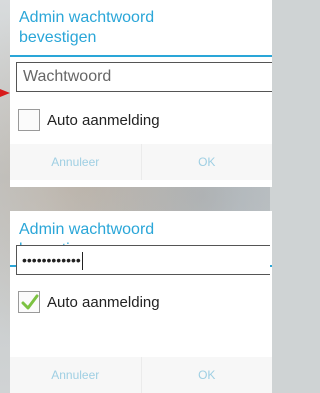 The image size is (320, 393). What do you see at coordinates (141, 56) in the screenshot?
I see `title-divider` at bounding box center [141, 56].